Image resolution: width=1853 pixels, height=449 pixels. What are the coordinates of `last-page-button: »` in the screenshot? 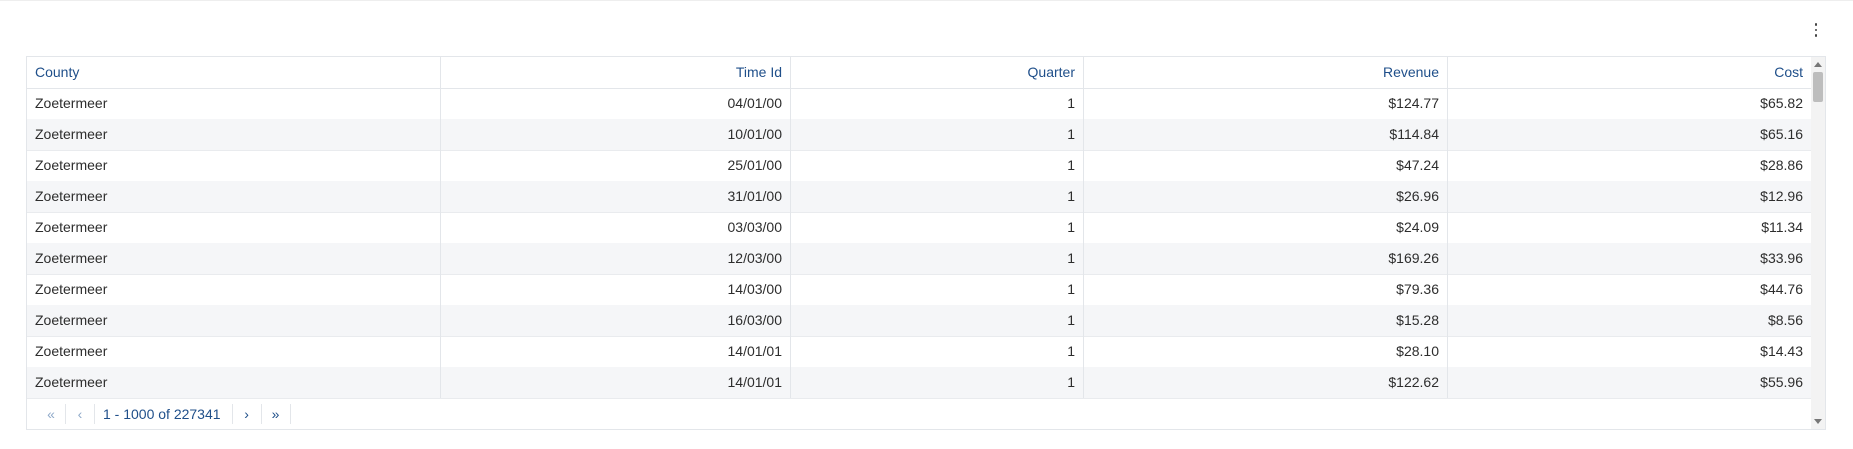 It's located at (276, 414).